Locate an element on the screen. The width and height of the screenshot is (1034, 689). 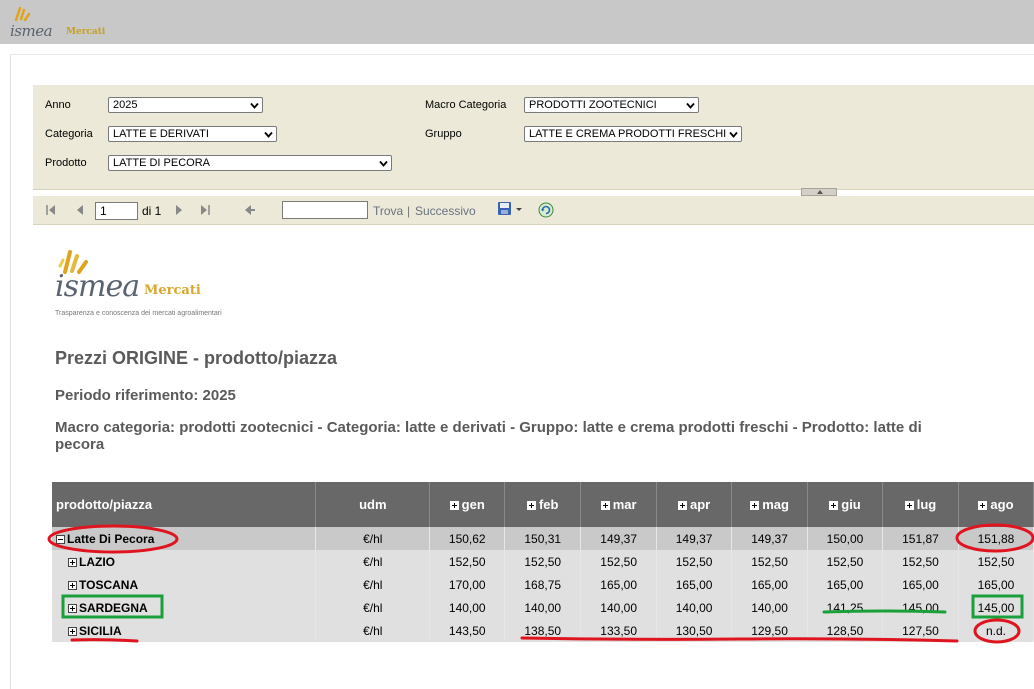
categoria-label: Categoria is located at coordinates (69, 134).